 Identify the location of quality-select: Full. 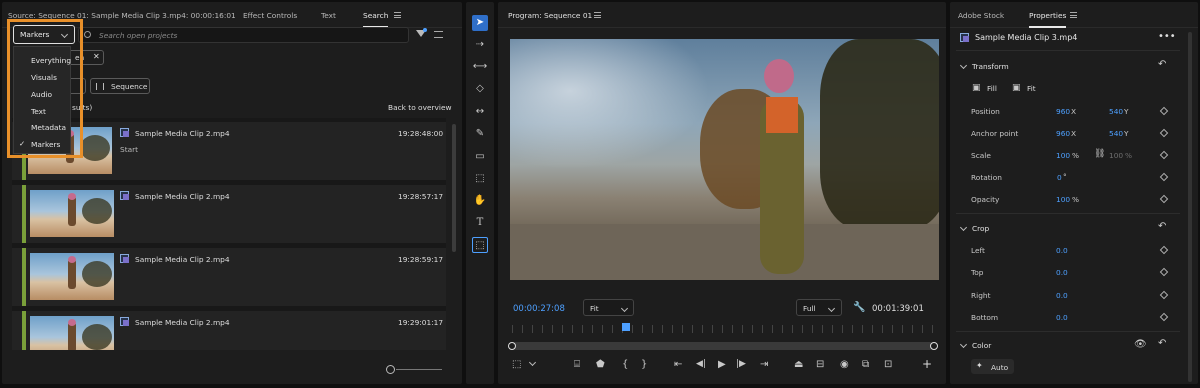
(819, 307).